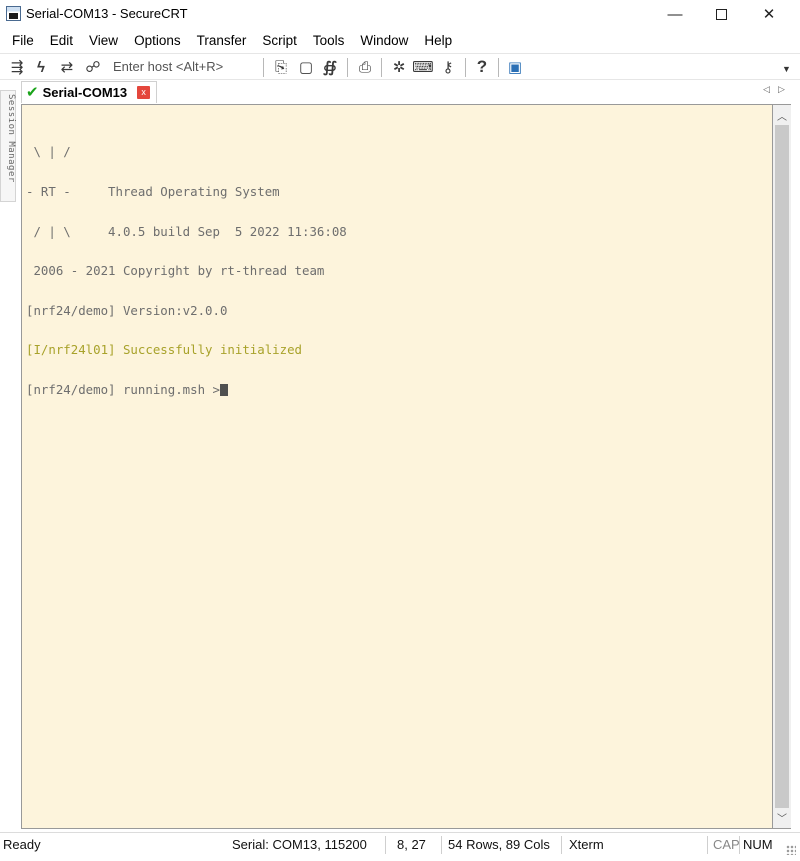 This screenshot has height=861, width=800. What do you see at coordinates (279, 40) in the screenshot?
I see `menu-script: Script` at bounding box center [279, 40].